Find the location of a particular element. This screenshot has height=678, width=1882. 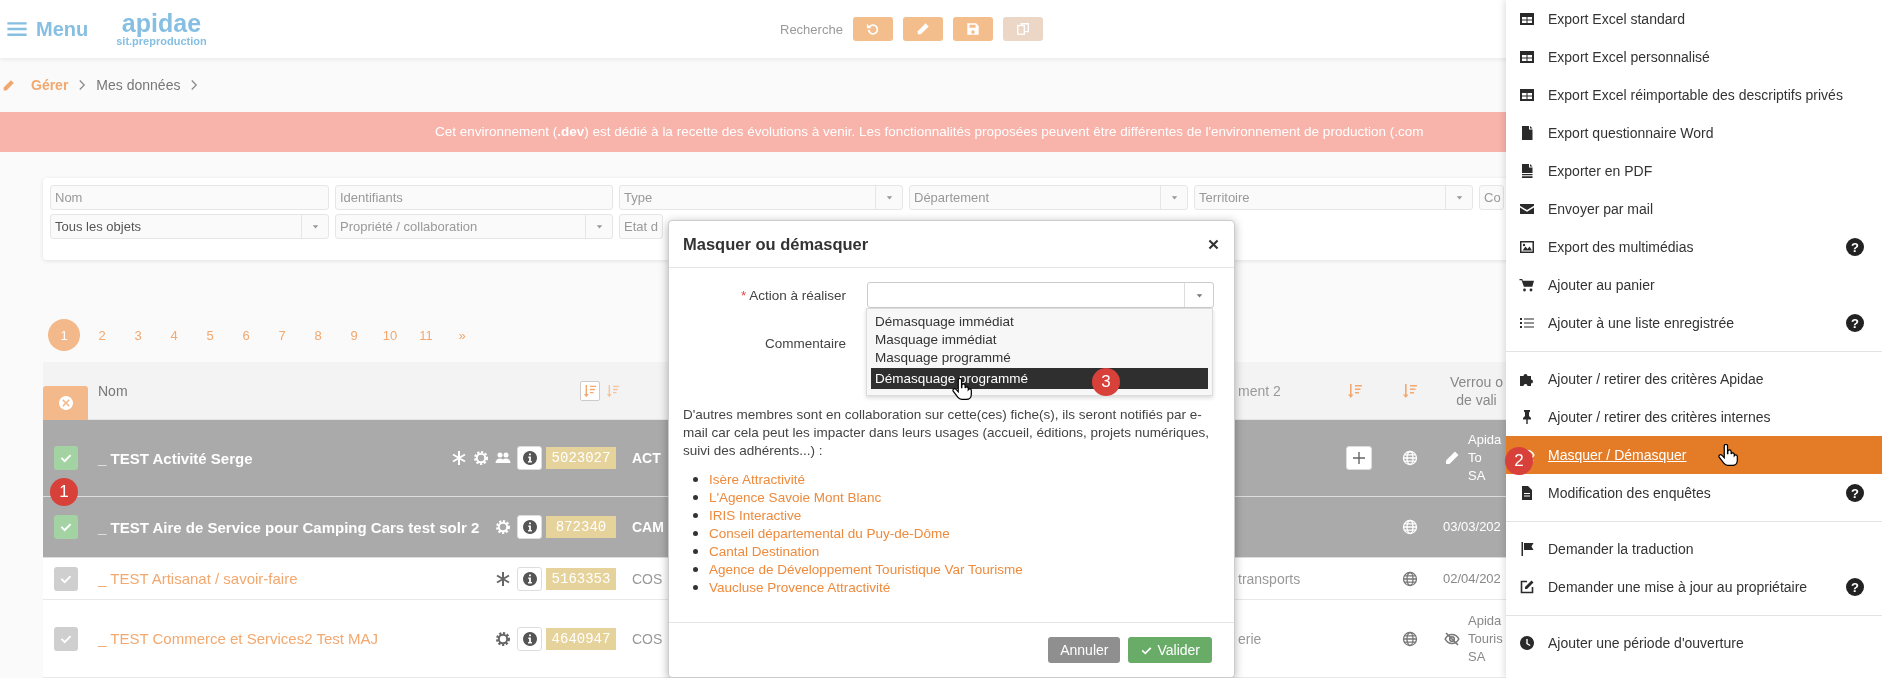

input-field: Nom is located at coordinates (189, 197).